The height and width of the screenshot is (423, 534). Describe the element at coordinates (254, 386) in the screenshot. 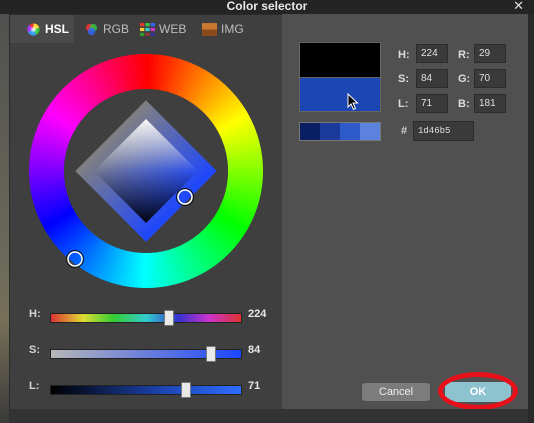

I see `lightness-slider-value: 71` at that location.